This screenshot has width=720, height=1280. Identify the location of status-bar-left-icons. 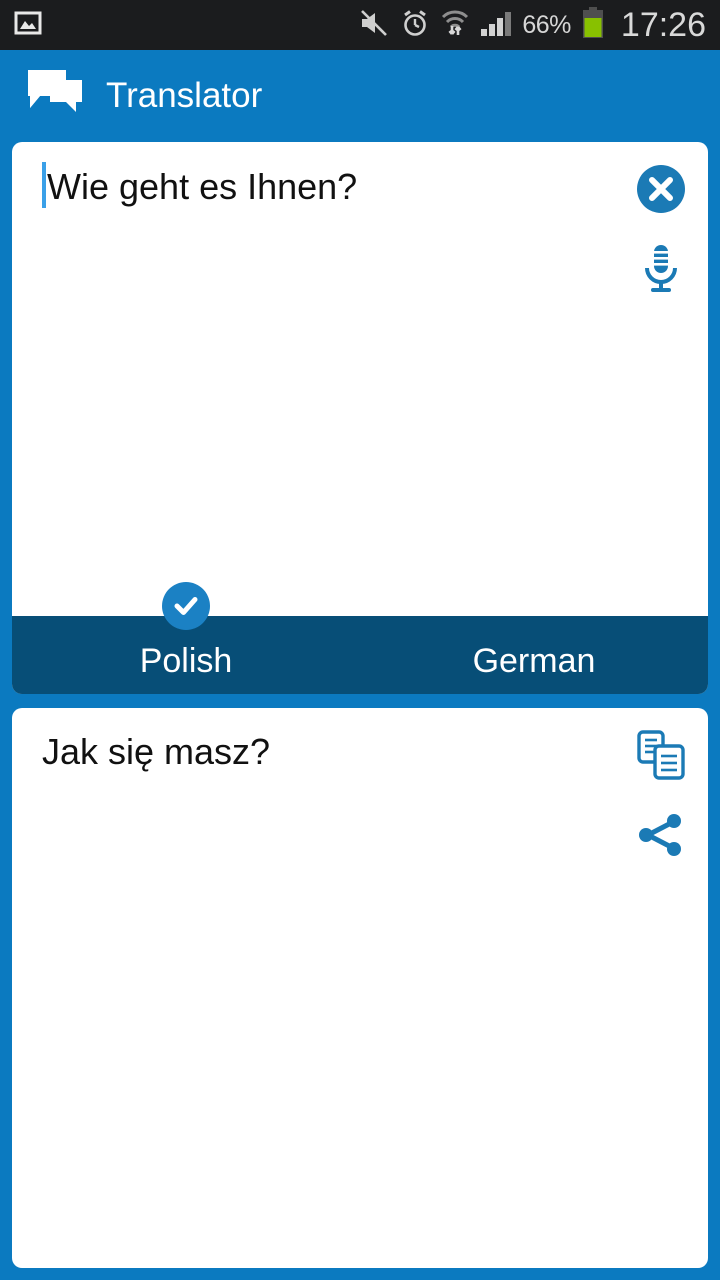
(28, 25).